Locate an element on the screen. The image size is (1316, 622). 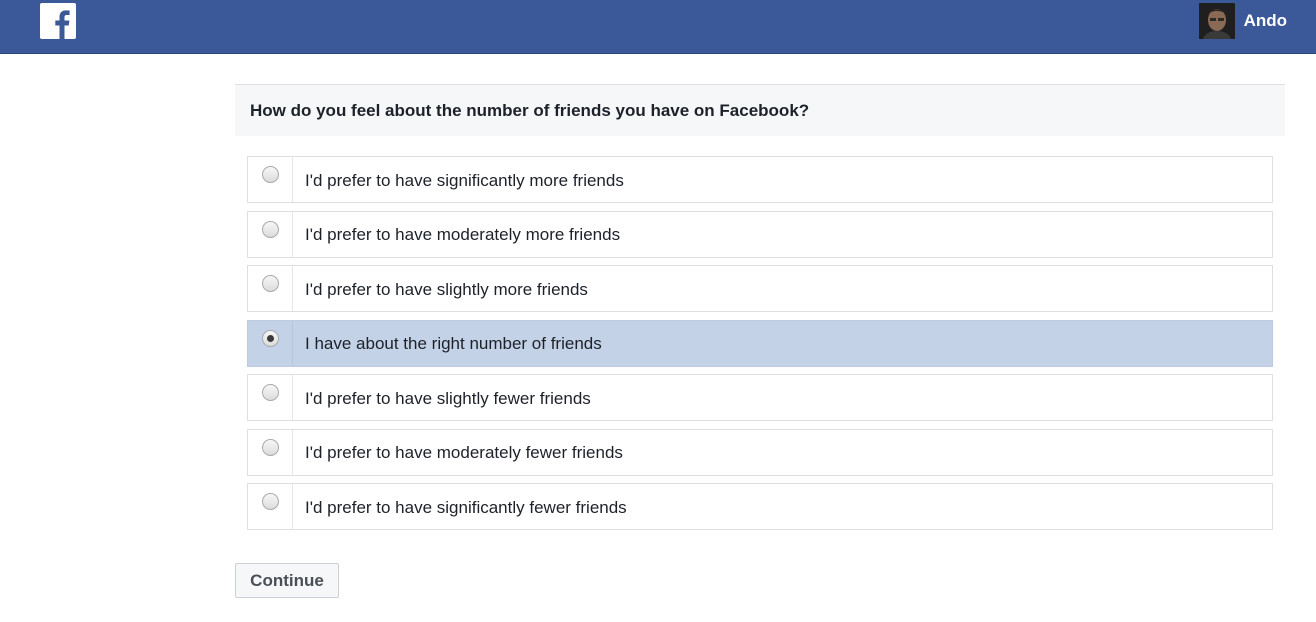
user-name: Ando is located at coordinates (1265, 21).